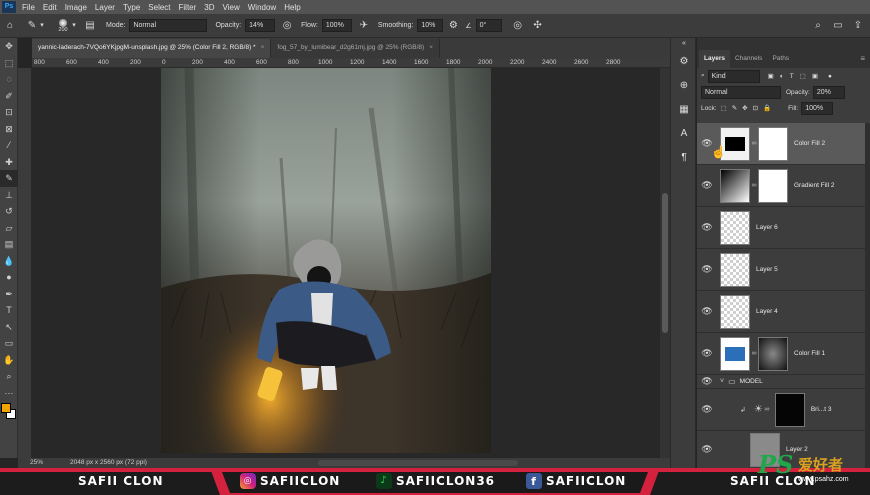 Image resolution: width=870 pixels, height=495 pixels. Describe the element at coordinates (741, 92) in the screenshot. I see `blend-mode-select: Normal` at that location.